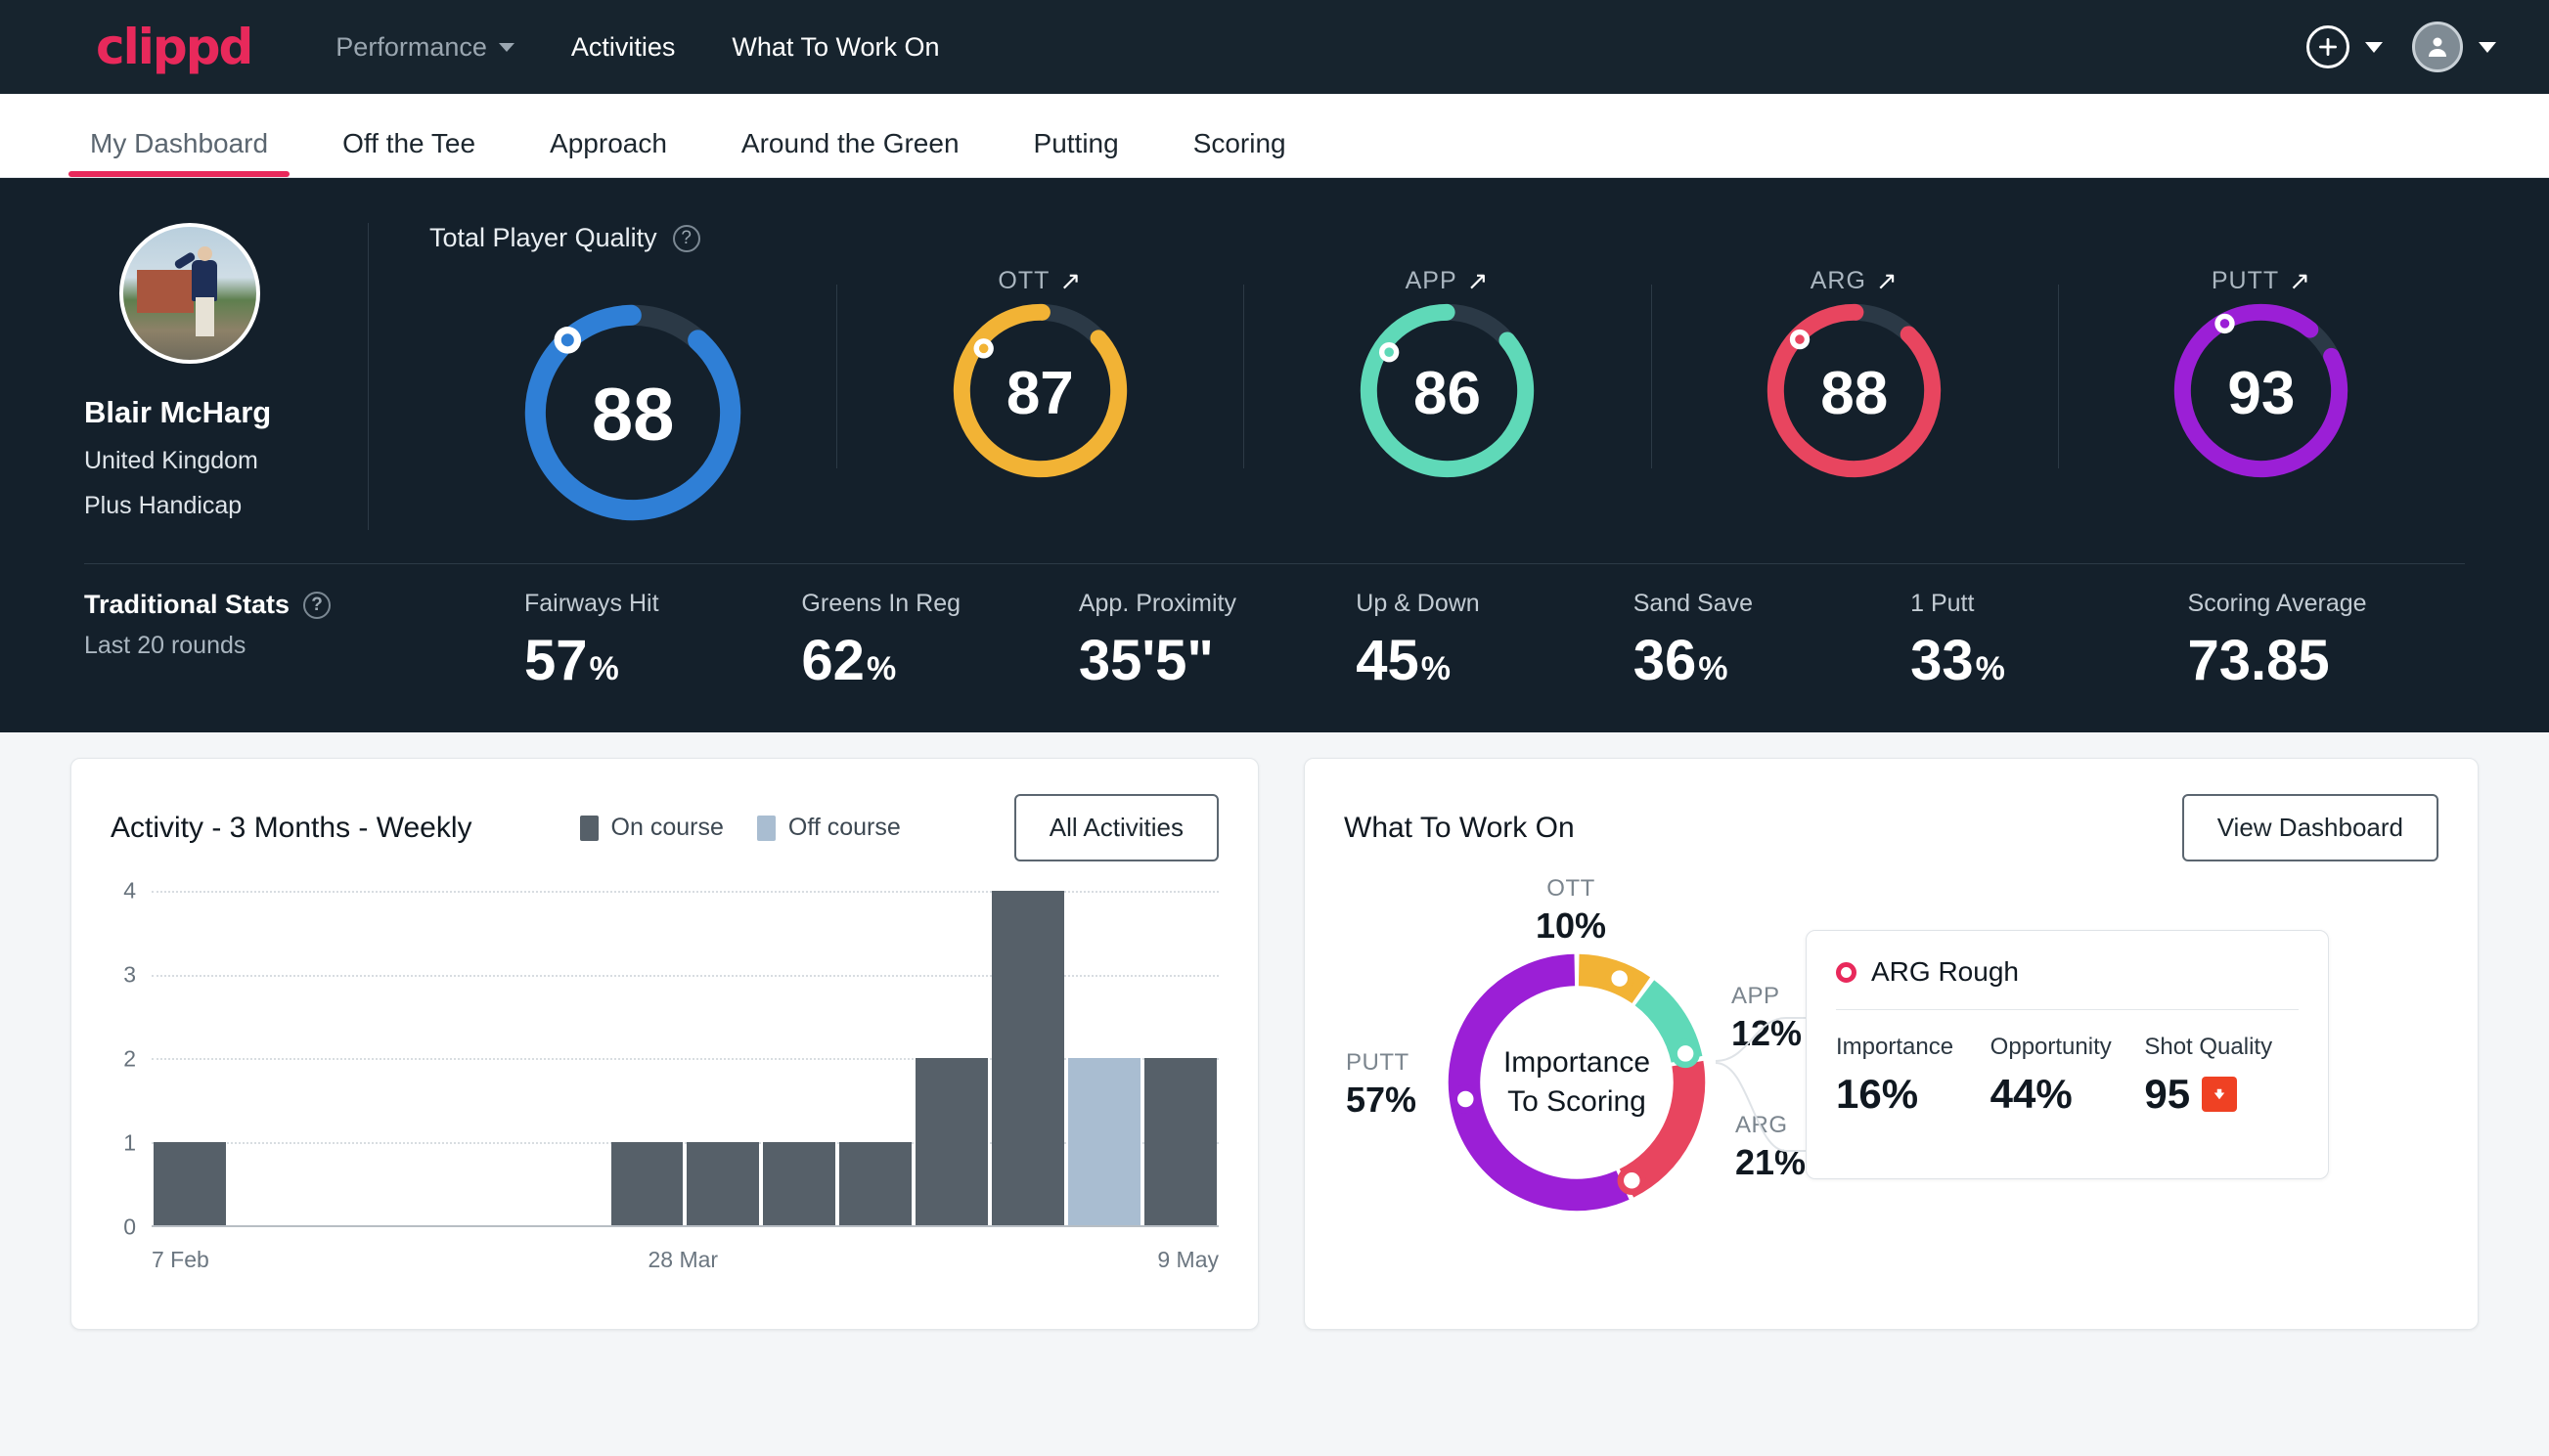 This screenshot has height=1456, width=2549. Describe the element at coordinates (589, 828) in the screenshot. I see `legend-swatch-on-course` at that location.